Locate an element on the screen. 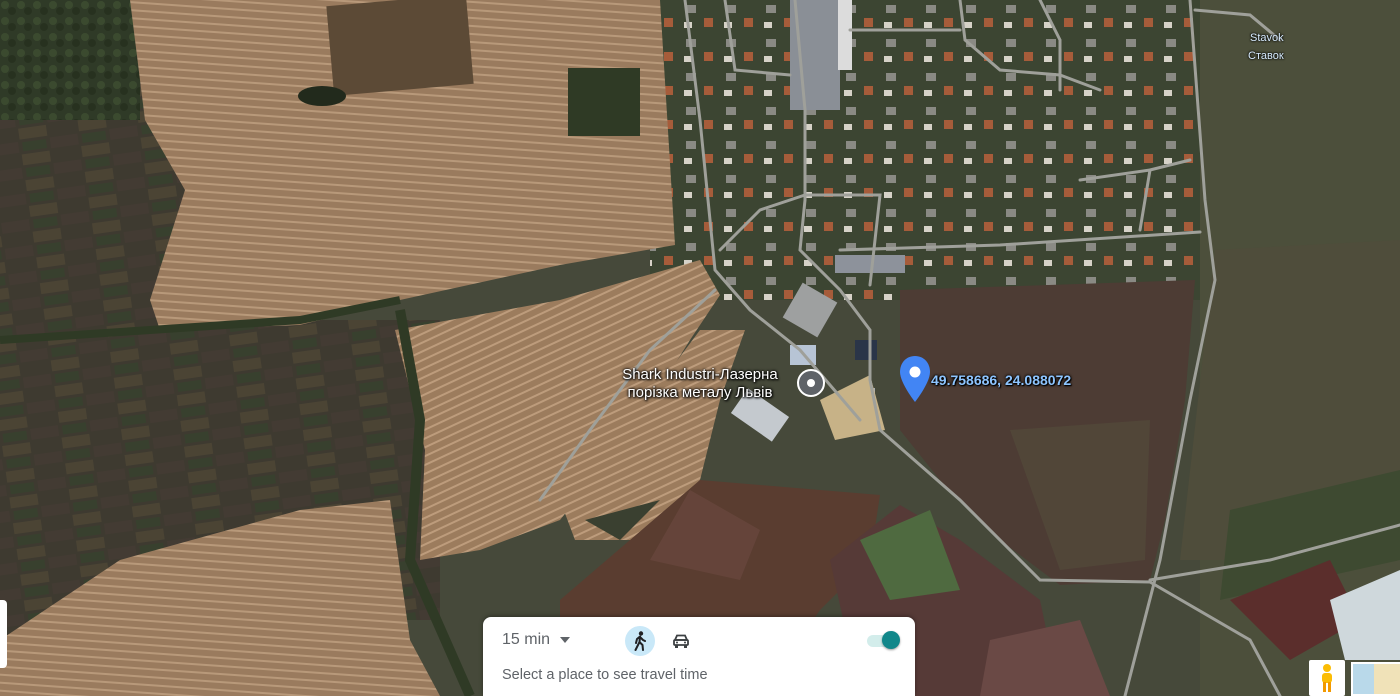 This screenshot has height=696, width=1400. duration-dropdown: 15 min is located at coordinates (536, 640).